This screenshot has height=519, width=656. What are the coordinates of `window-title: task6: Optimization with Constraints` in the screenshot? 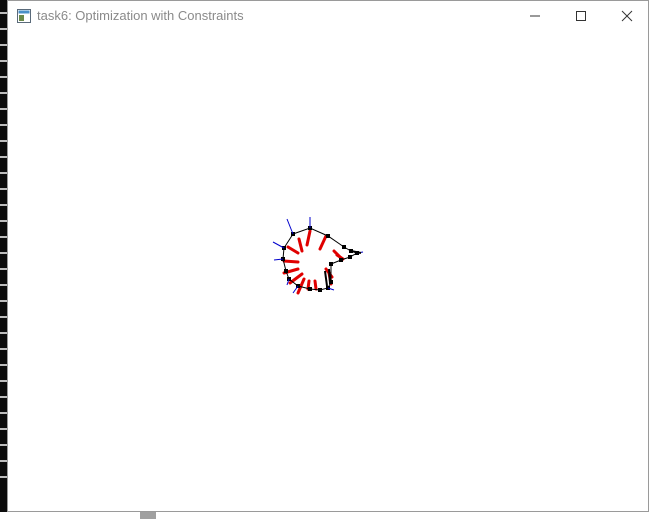 It's located at (140, 15).